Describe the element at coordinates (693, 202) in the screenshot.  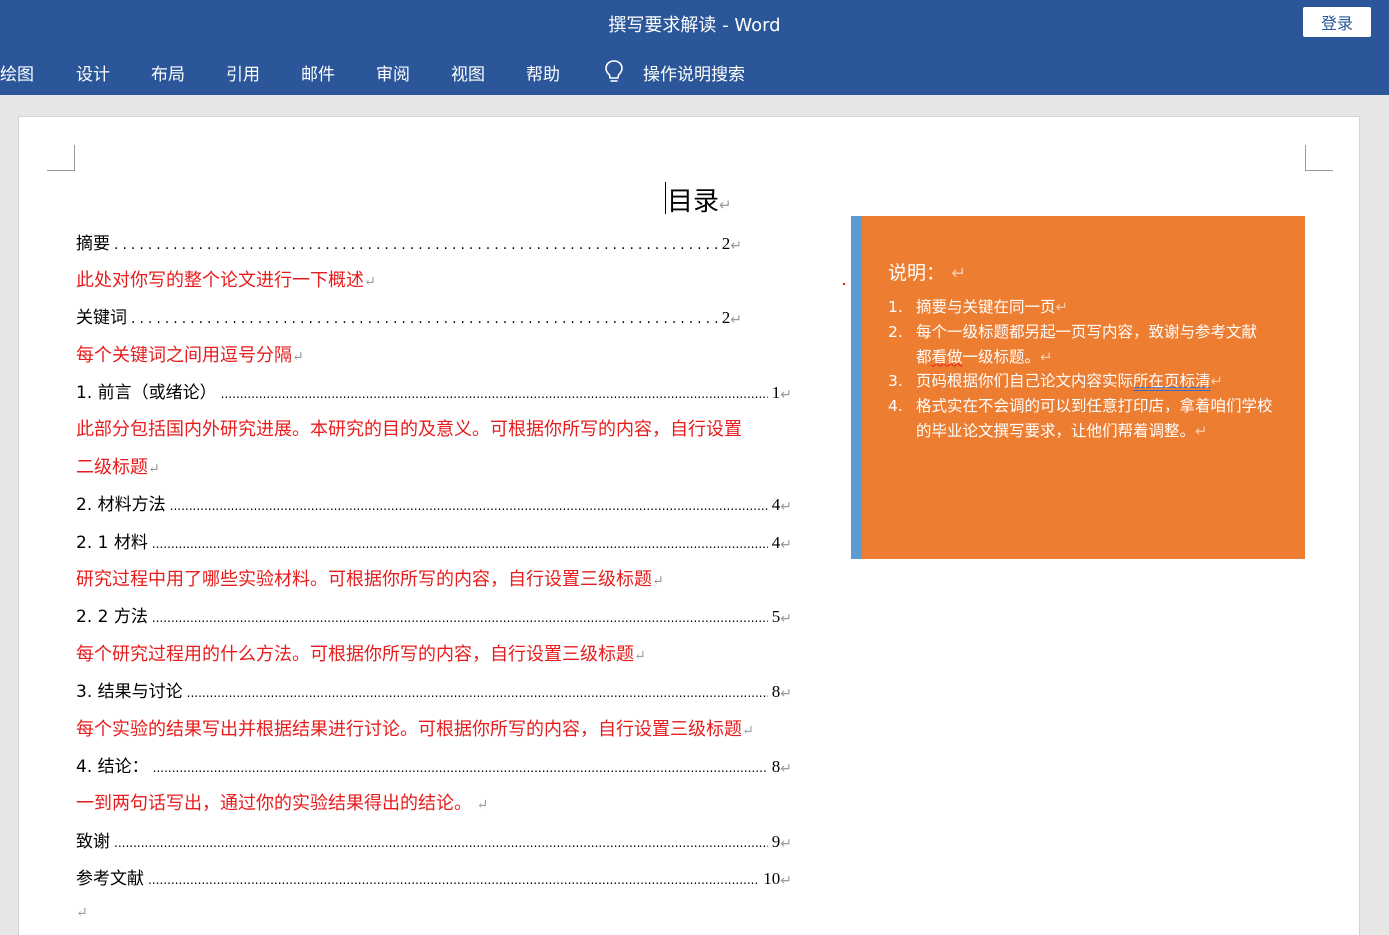
I see `toc-heading-text: 目录` at that location.